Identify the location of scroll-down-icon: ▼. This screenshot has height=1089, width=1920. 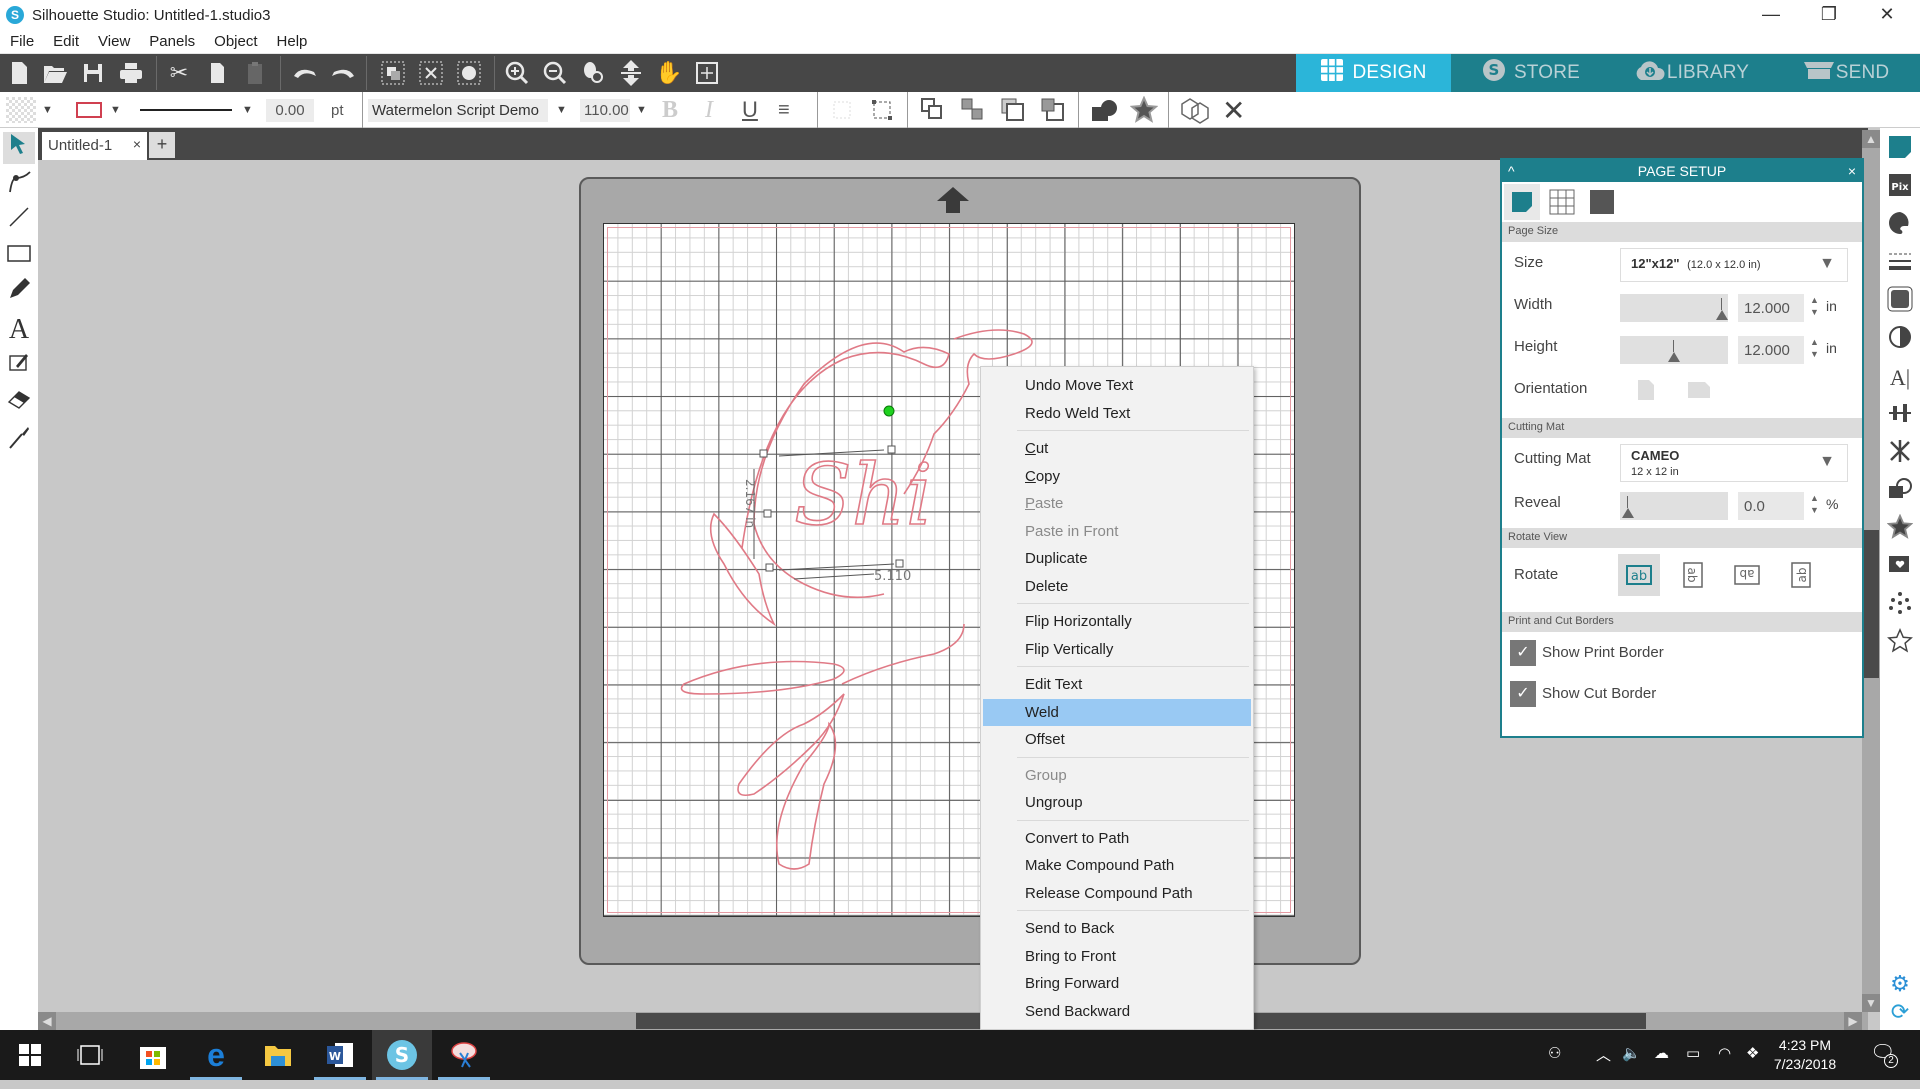
(1871, 1003).